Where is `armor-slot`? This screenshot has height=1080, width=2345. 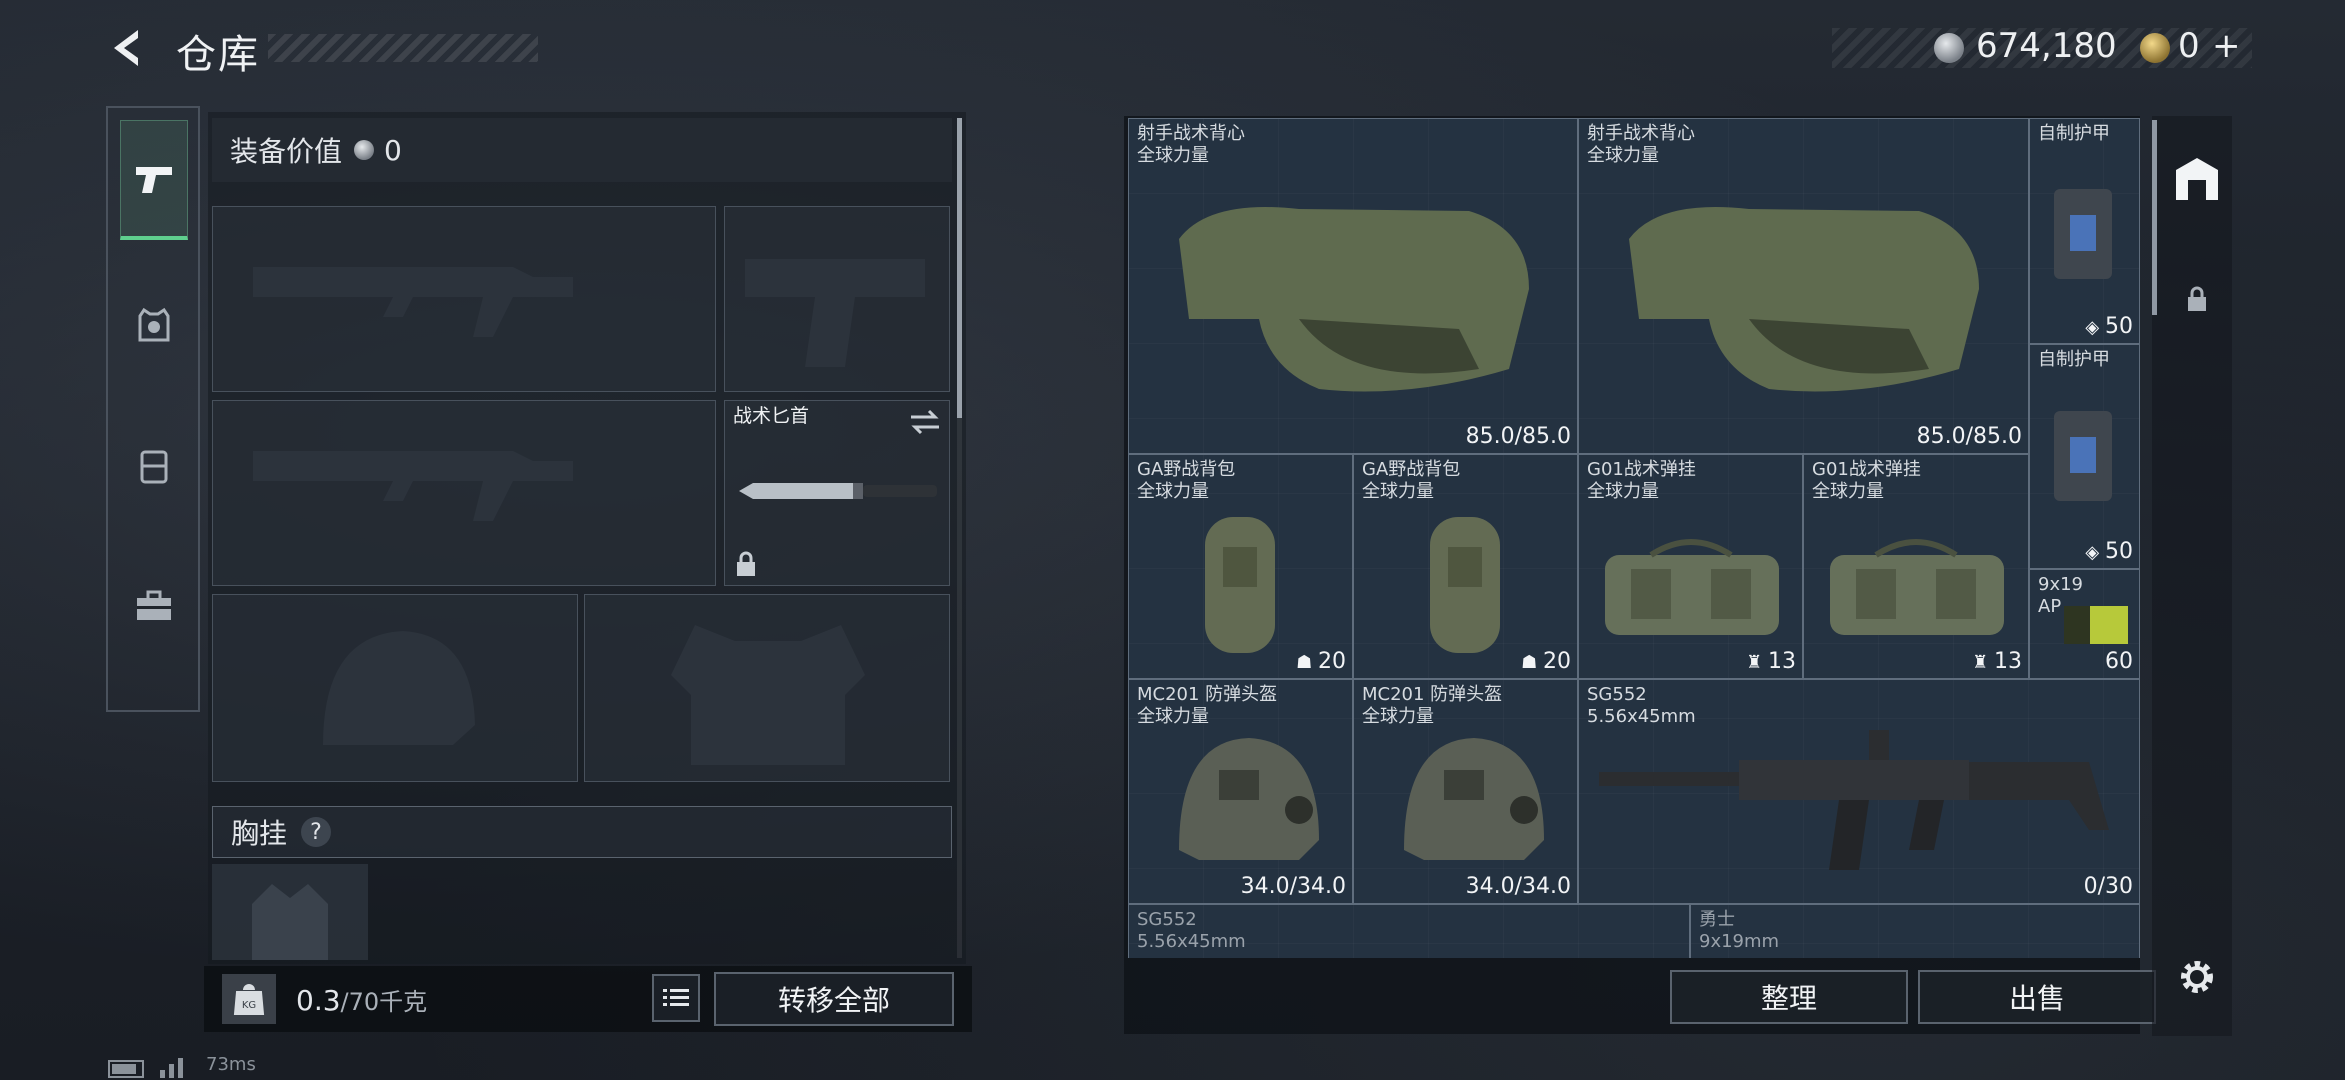 armor-slot is located at coordinates (767, 688).